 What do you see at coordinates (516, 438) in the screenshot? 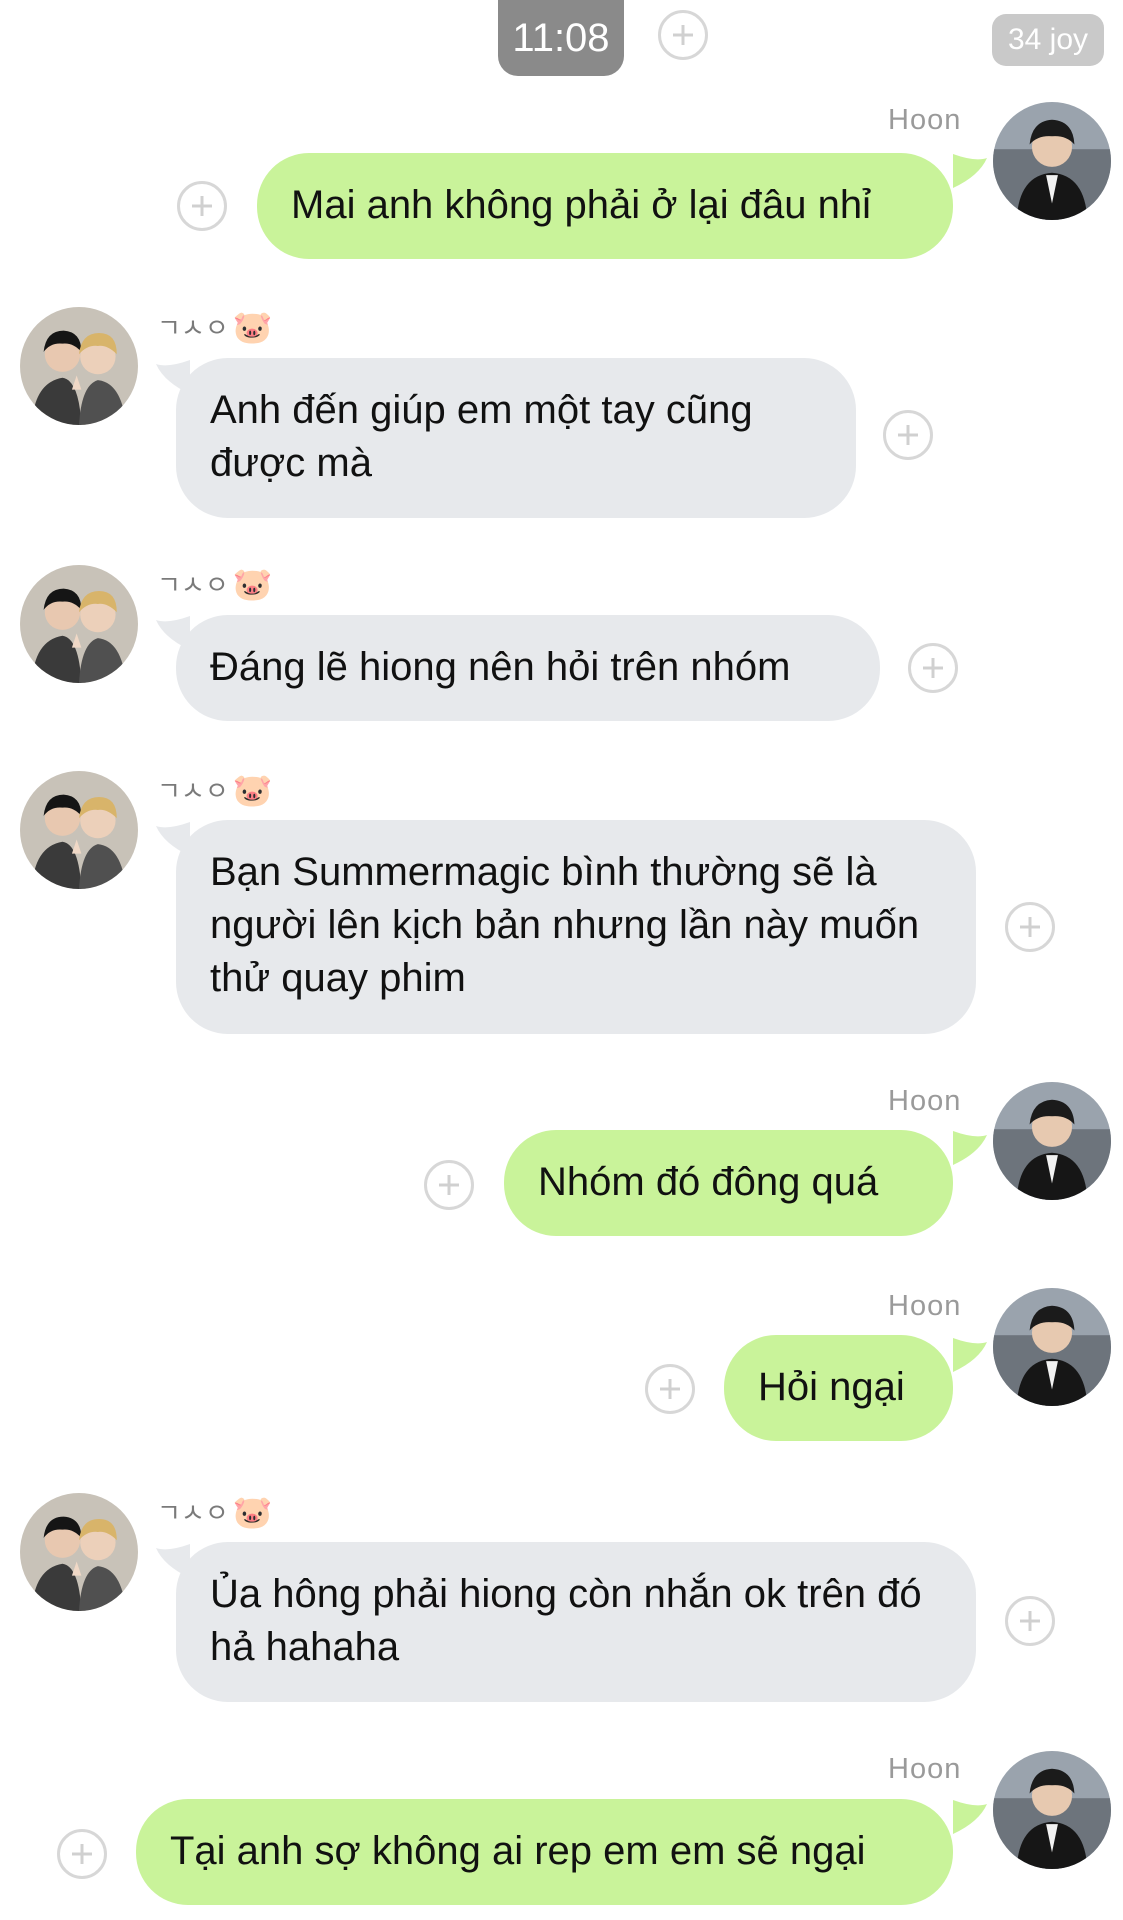
I see `their-message-bubble: Anh đến giúp em một tay cũng được mà` at bounding box center [516, 438].